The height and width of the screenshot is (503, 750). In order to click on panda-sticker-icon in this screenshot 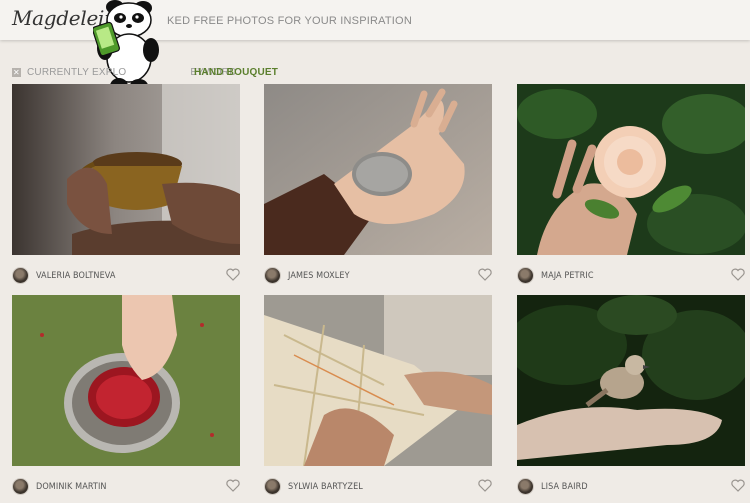, I will do `click(126, 47)`.